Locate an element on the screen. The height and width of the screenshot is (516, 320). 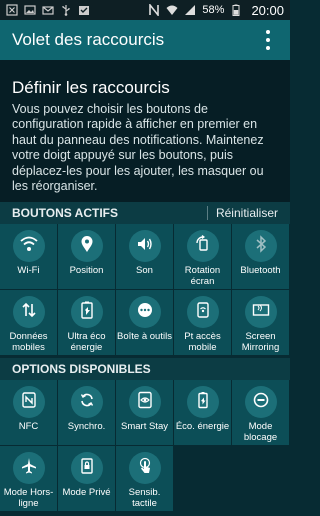
tile-rotation: Rotation écran is located at coordinates (203, 257).